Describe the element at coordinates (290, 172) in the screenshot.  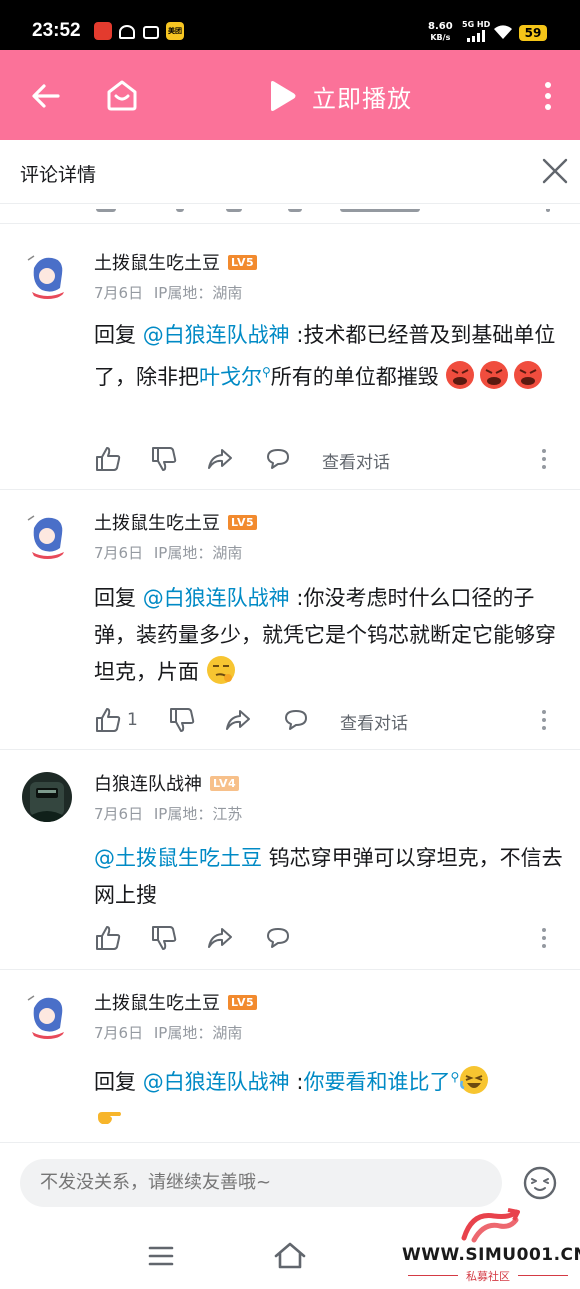
I see `comment-detail-header: 评论详情` at that location.